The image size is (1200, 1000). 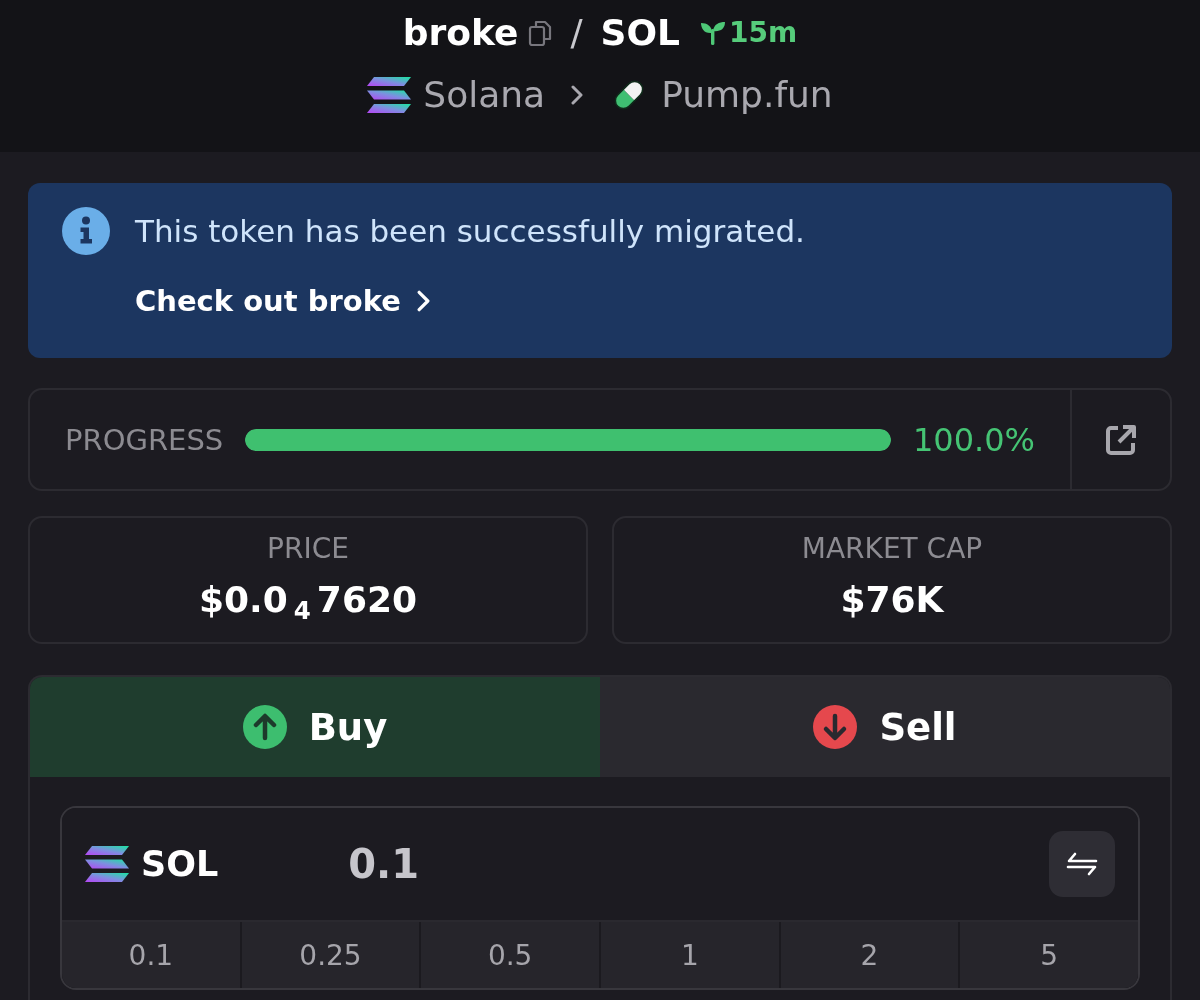 I want to click on swap-button, so click(x=1082, y=864).